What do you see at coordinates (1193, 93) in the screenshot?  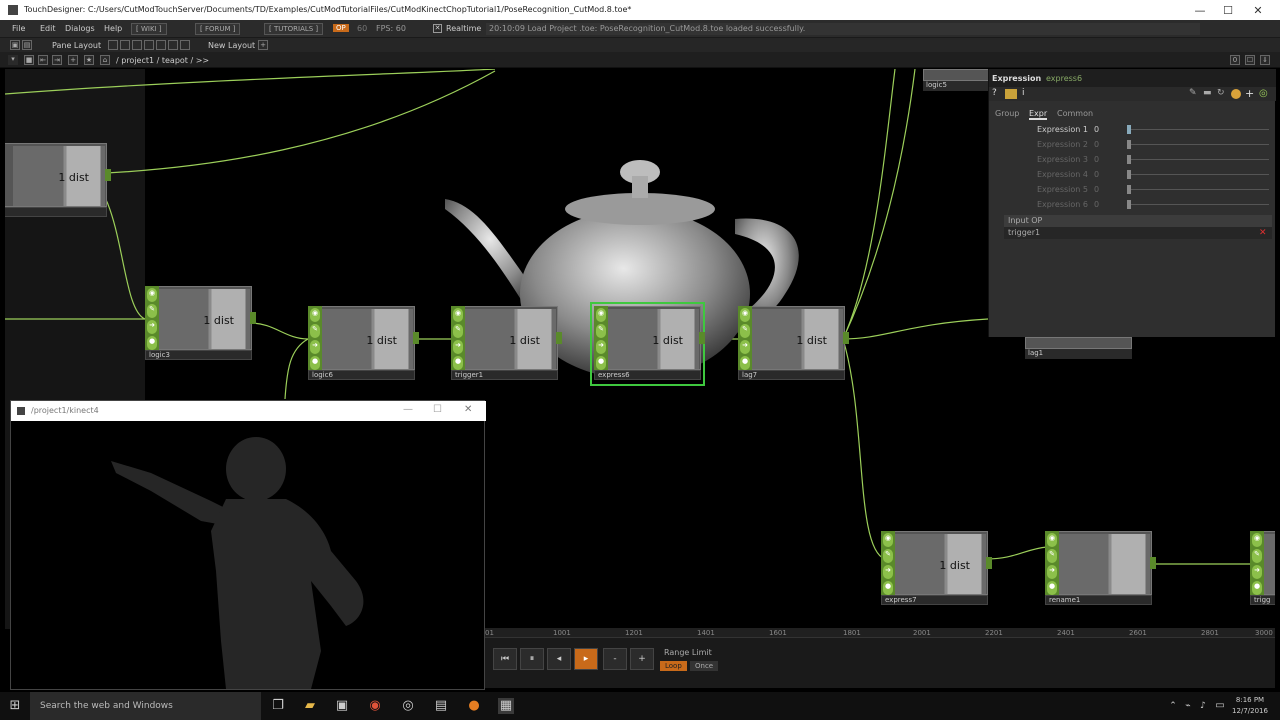 I see `edit-icon: ✎` at bounding box center [1193, 93].